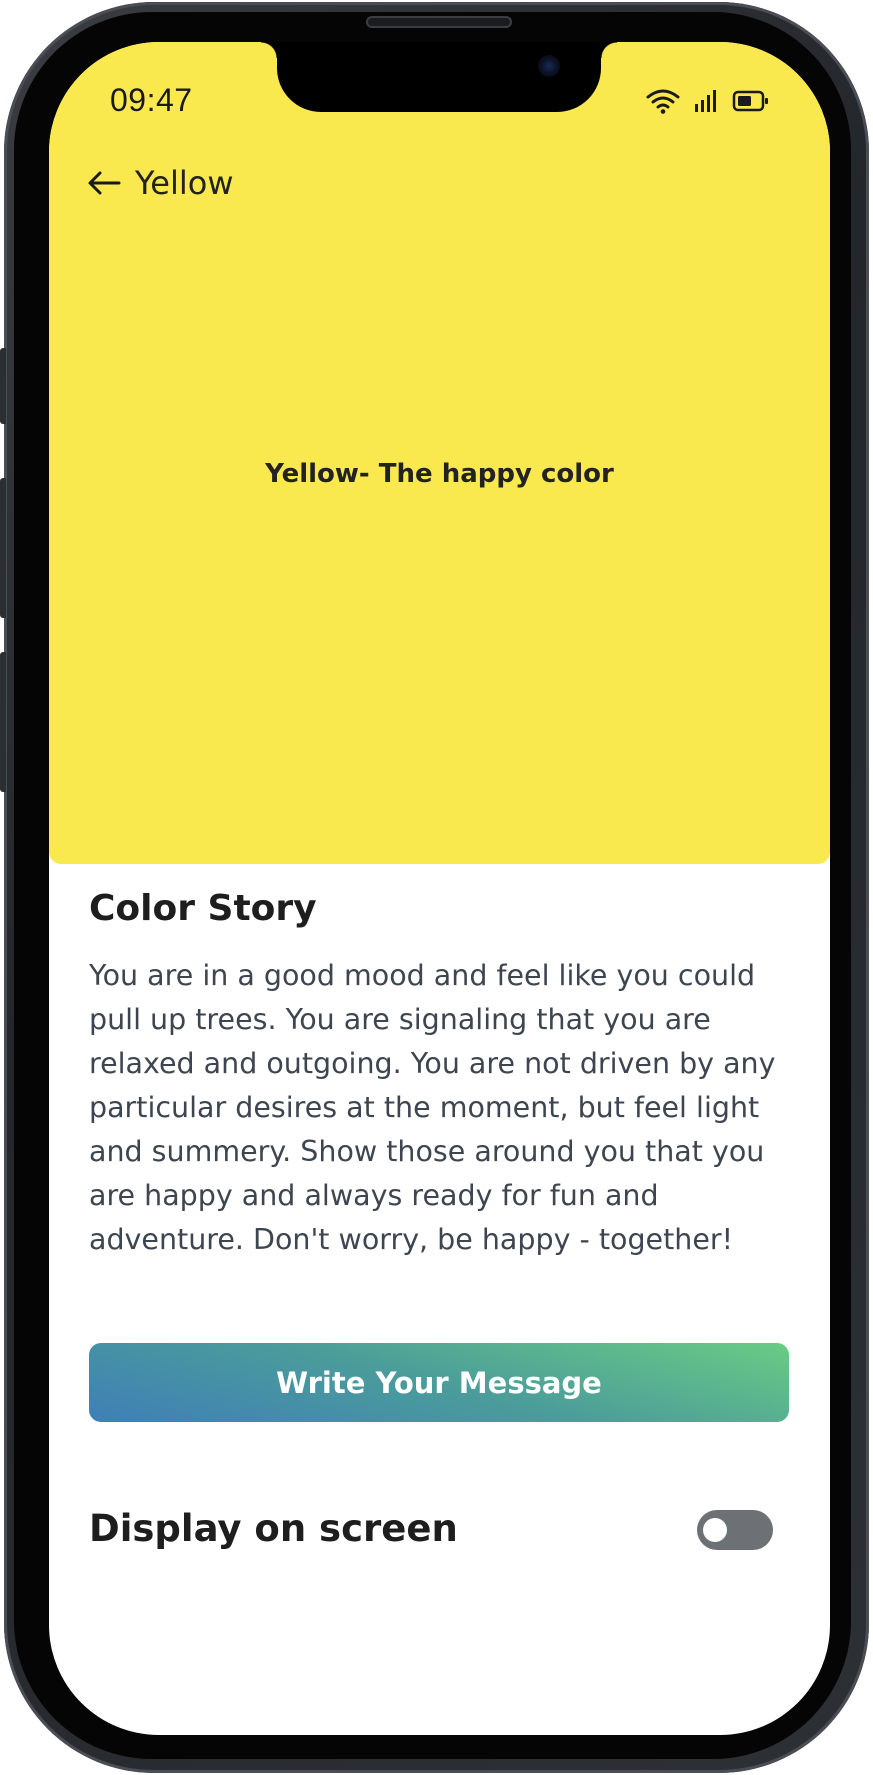 The height and width of the screenshot is (1775, 873). Describe the element at coordinates (273, 1528) in the screenshot. I see `display-on-screen-label: Display on screen` at that location.